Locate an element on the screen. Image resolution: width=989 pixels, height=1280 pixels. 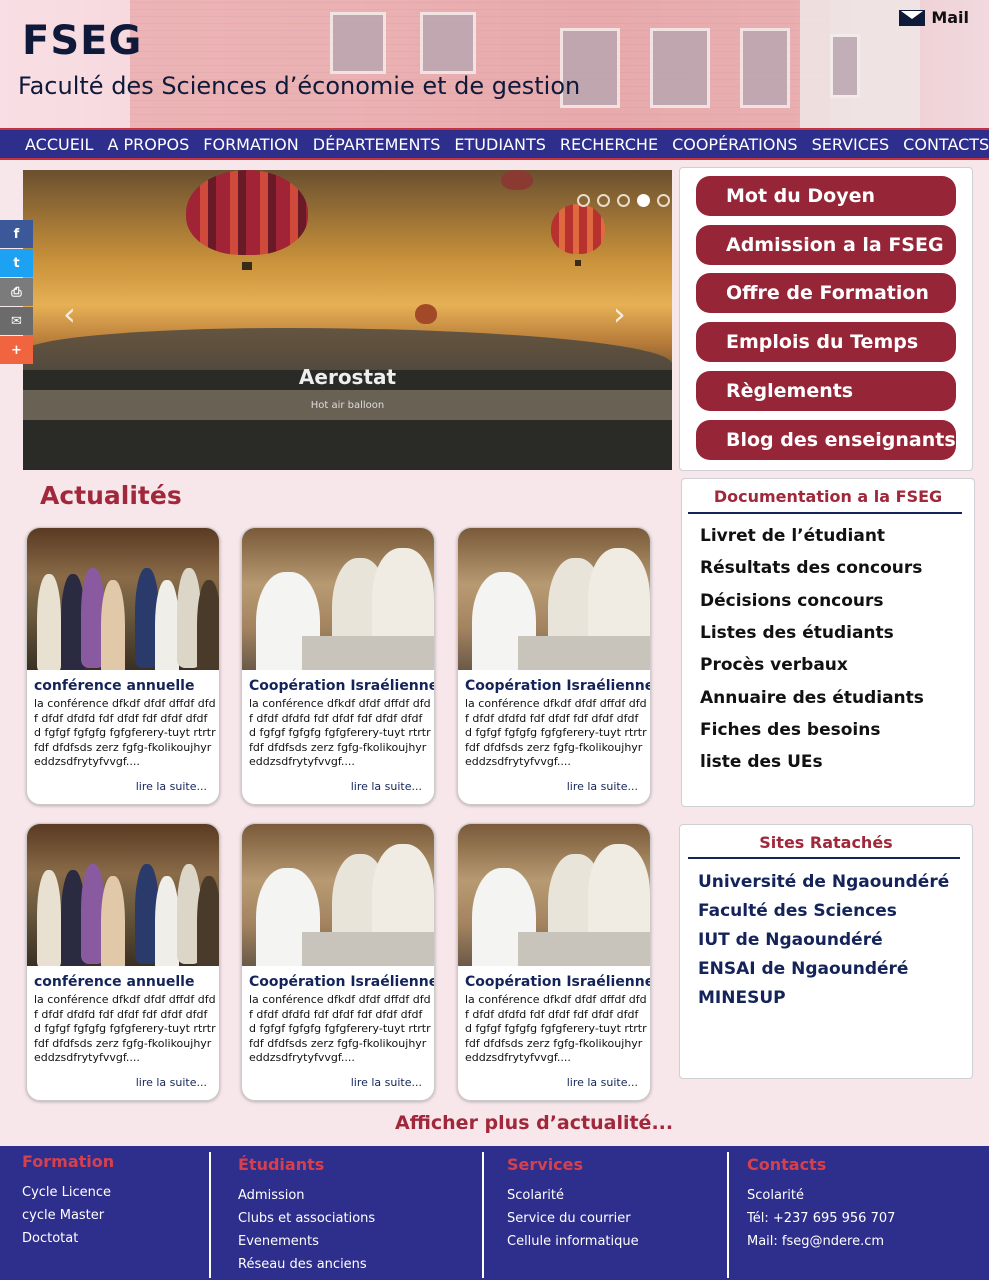
share-toolbar: f t ⎙ ✉ + is located at coordinates (16, 292).